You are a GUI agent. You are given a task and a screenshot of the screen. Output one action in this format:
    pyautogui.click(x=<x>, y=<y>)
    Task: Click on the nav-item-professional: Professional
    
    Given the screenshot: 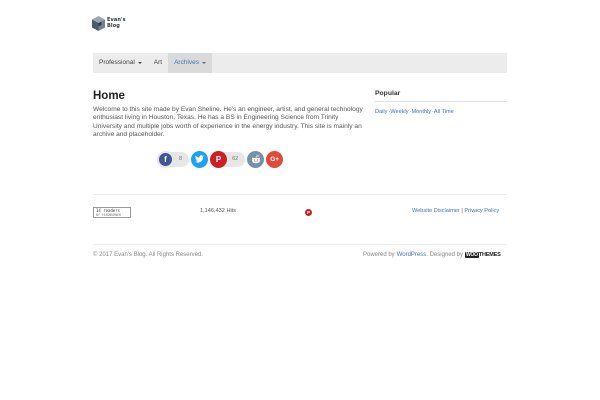 What is the action you would take?
    pyautogui.click(x=120, y=63)
    